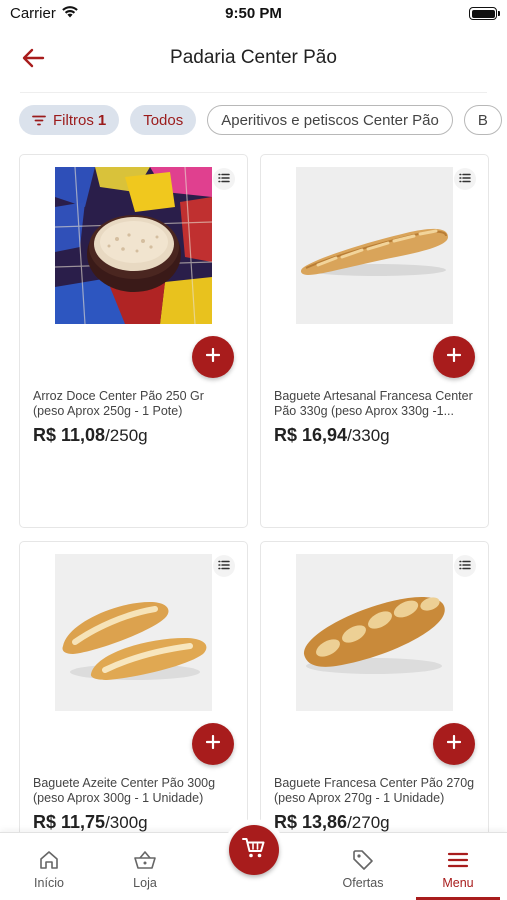  I want to click on nav-ofertas-label: Ofertas, so click(363, 883).